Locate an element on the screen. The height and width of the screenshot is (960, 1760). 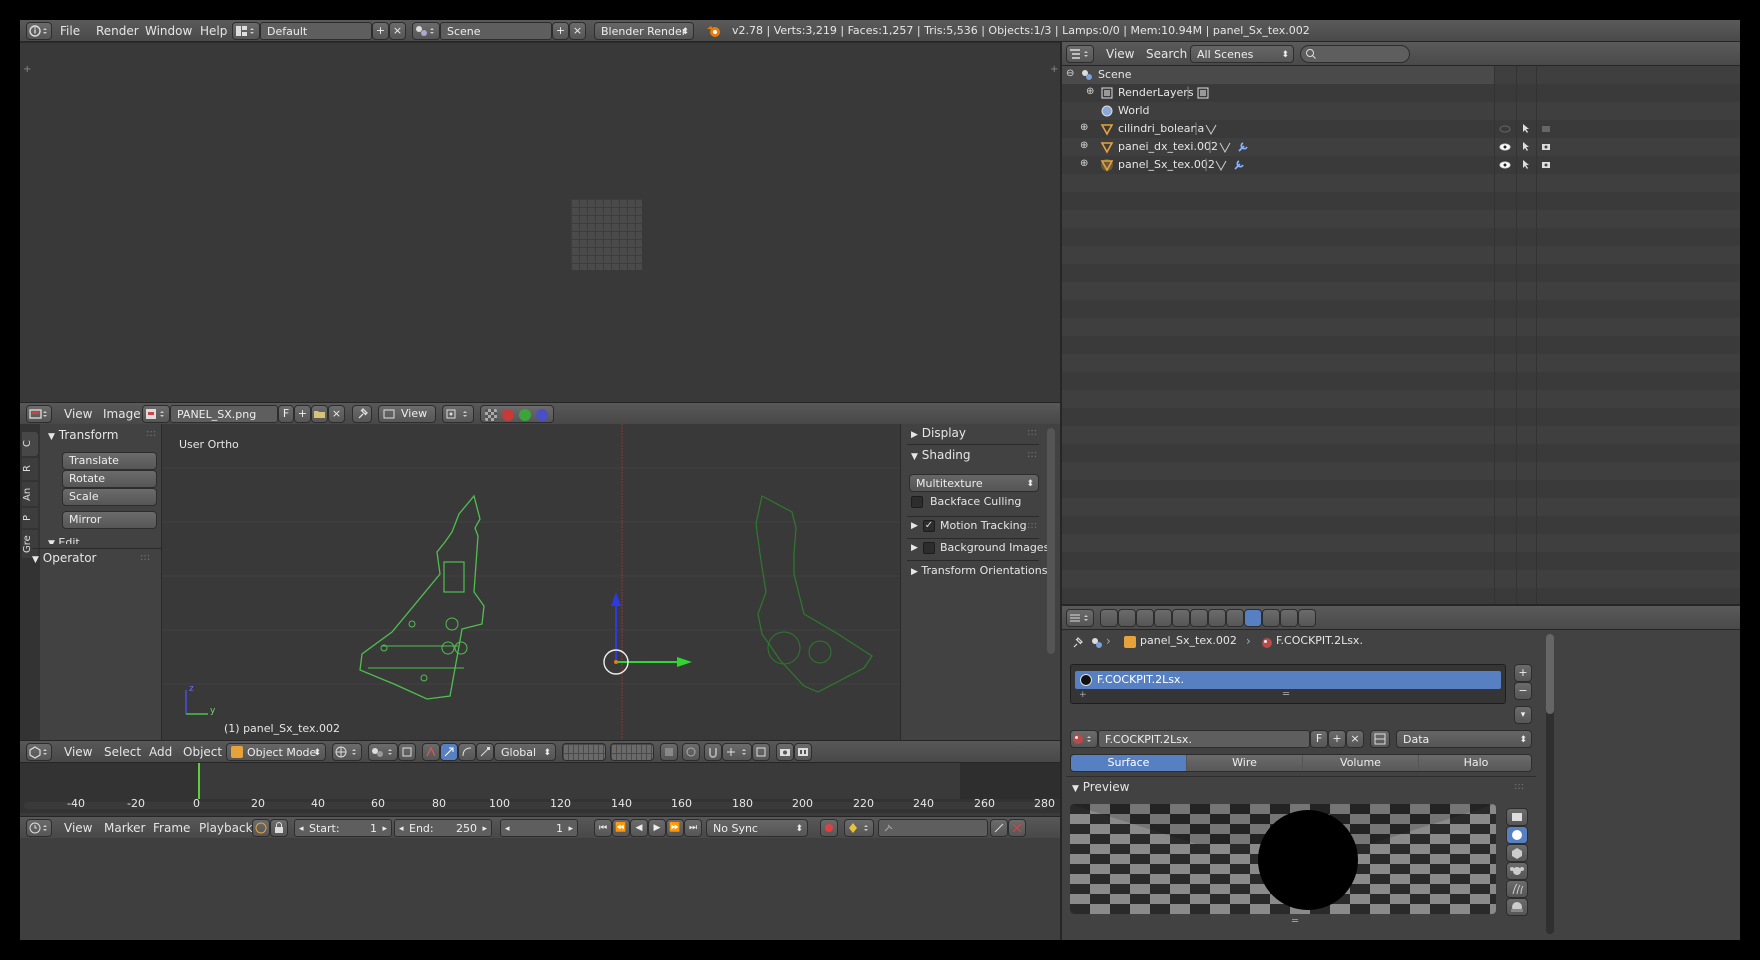
collapse-icon: ⊖ is located at coordinates (1070, 73).